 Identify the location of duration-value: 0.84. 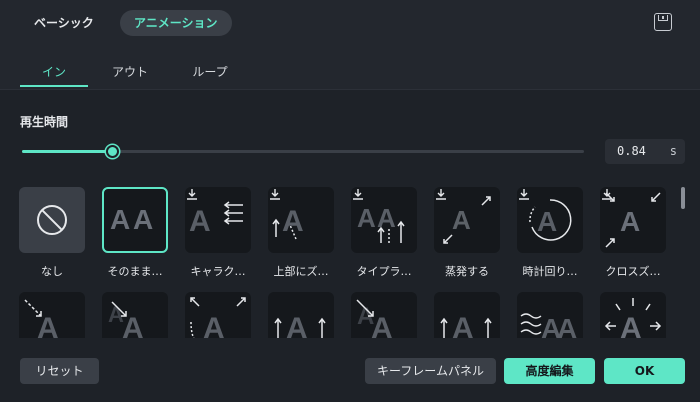
(631, 151).